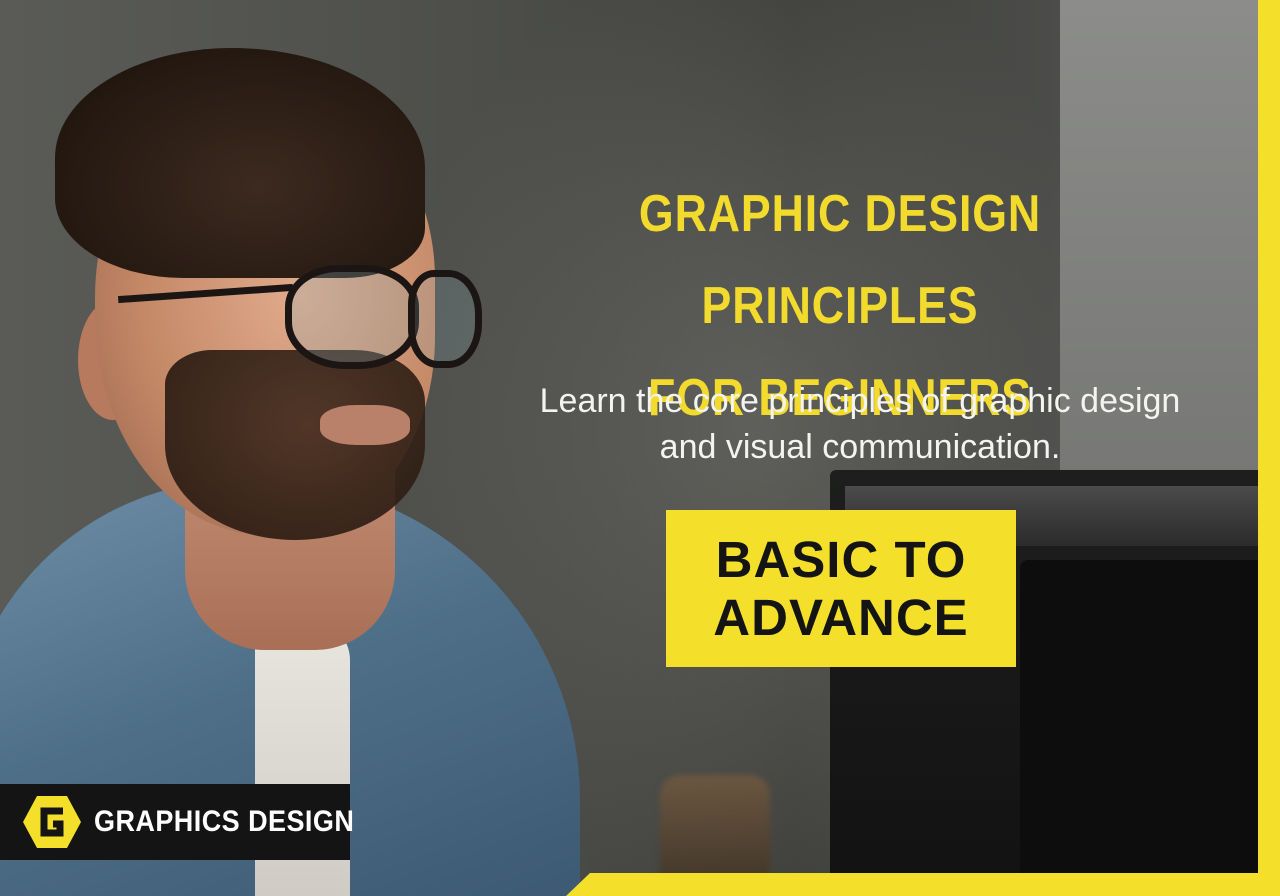 The width and height of the screenshot is (1280, 896). I want to click on yellow-frame-bottom, so click(923, 884).